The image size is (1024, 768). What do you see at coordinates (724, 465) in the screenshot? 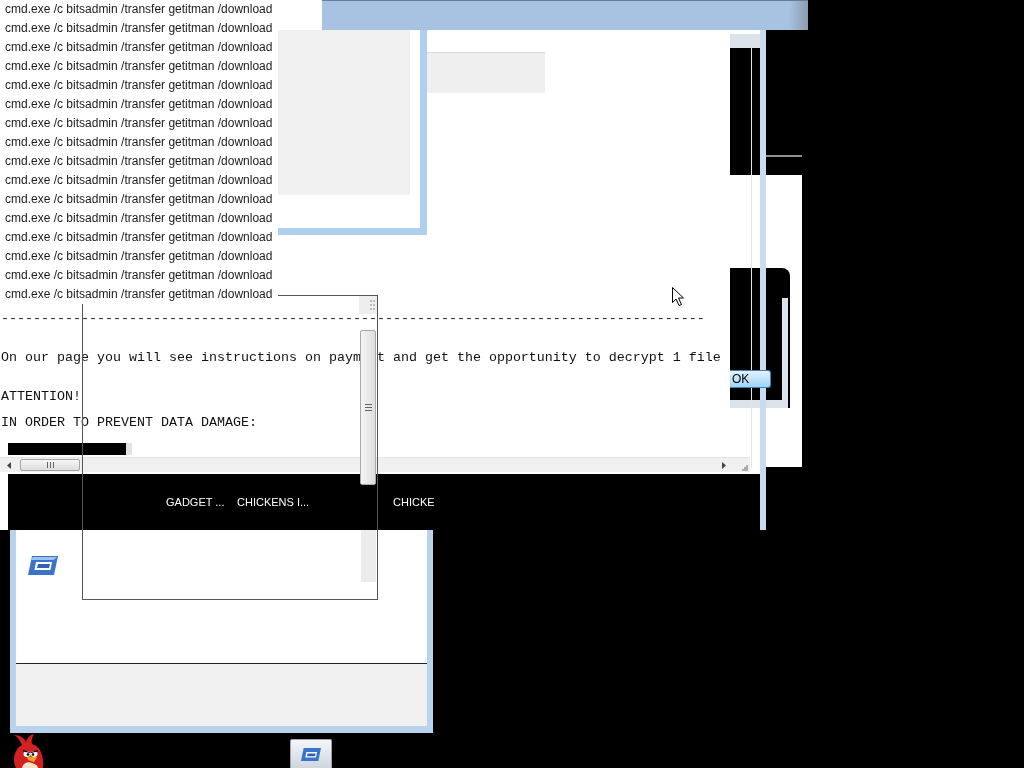
I see `arrow-right-icon` at bounding box center [724, 465].